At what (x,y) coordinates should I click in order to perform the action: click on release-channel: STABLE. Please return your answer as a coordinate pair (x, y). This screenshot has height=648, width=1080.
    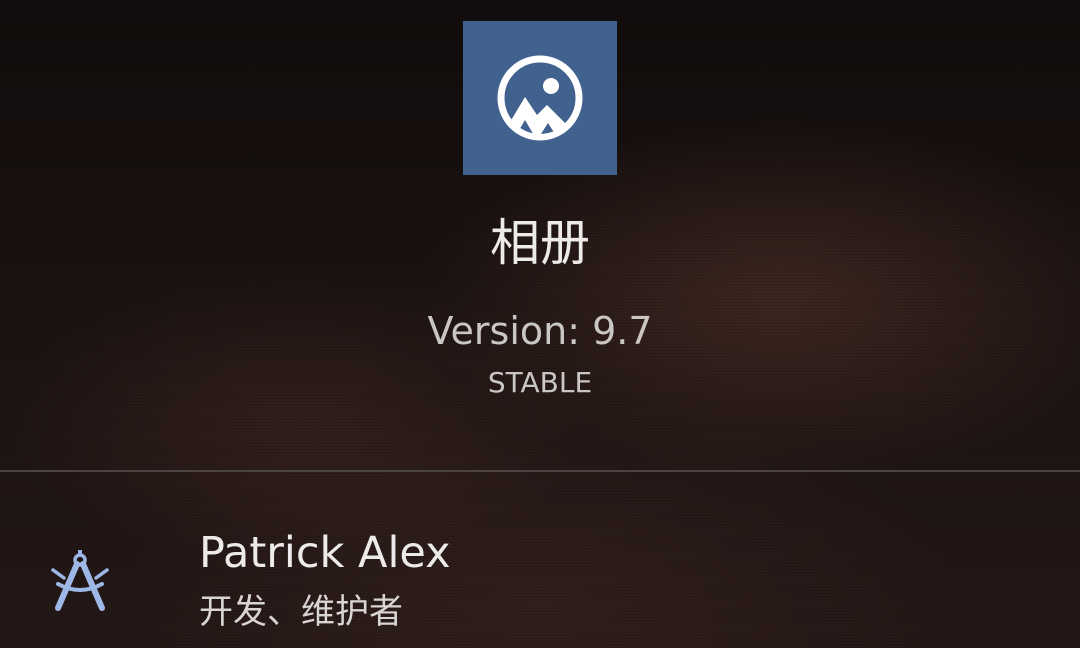
    Looking at the image, I should click on (540, 382).